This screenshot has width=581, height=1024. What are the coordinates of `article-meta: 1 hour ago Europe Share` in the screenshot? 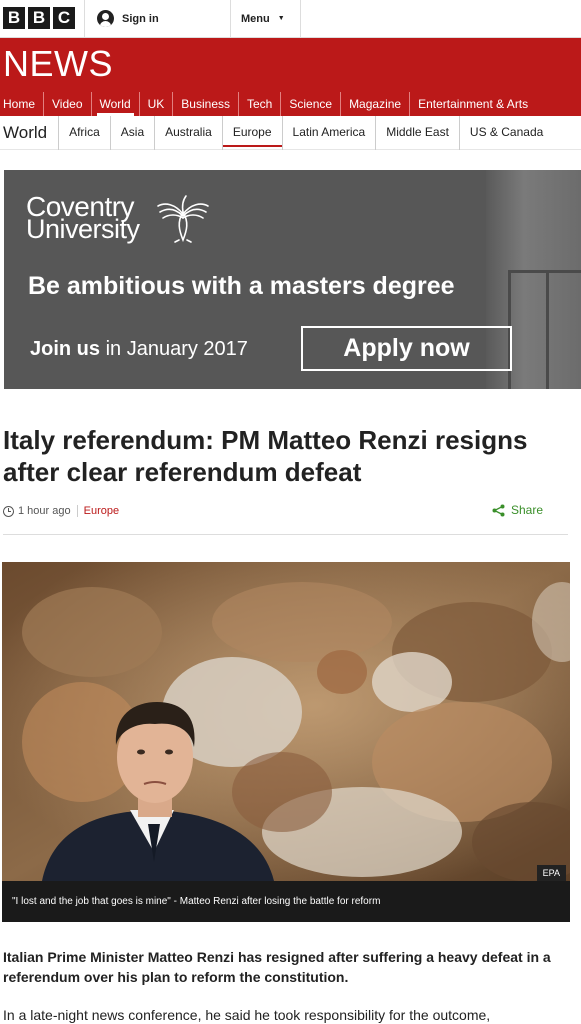 It's located at (283, 511).